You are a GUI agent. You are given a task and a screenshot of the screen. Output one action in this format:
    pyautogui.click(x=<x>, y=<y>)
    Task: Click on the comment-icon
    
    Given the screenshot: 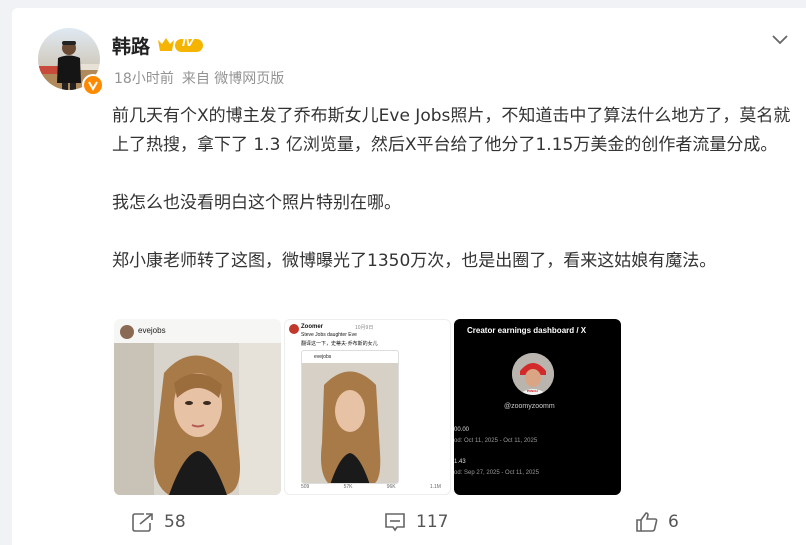 What is the action you would take?
    pyautogui.click(x=395, y=522)
    